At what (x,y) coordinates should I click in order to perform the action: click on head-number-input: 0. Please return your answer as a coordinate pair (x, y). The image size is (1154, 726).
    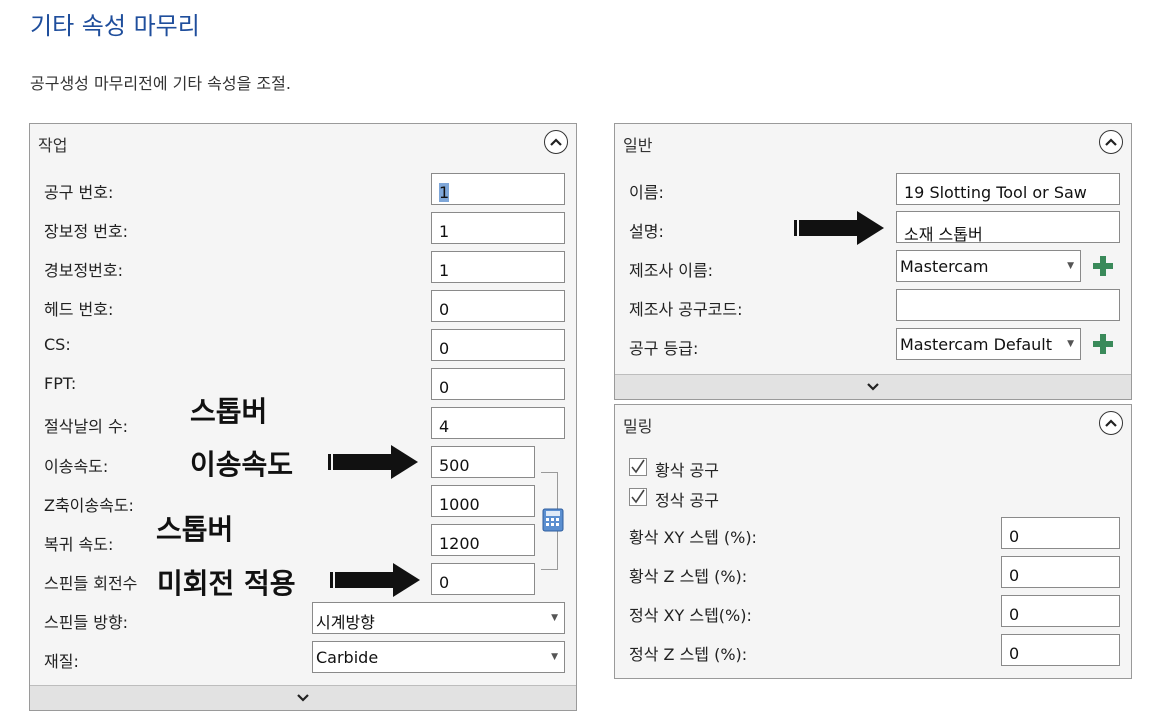
    Looking at the image, I should click on (498, 306).